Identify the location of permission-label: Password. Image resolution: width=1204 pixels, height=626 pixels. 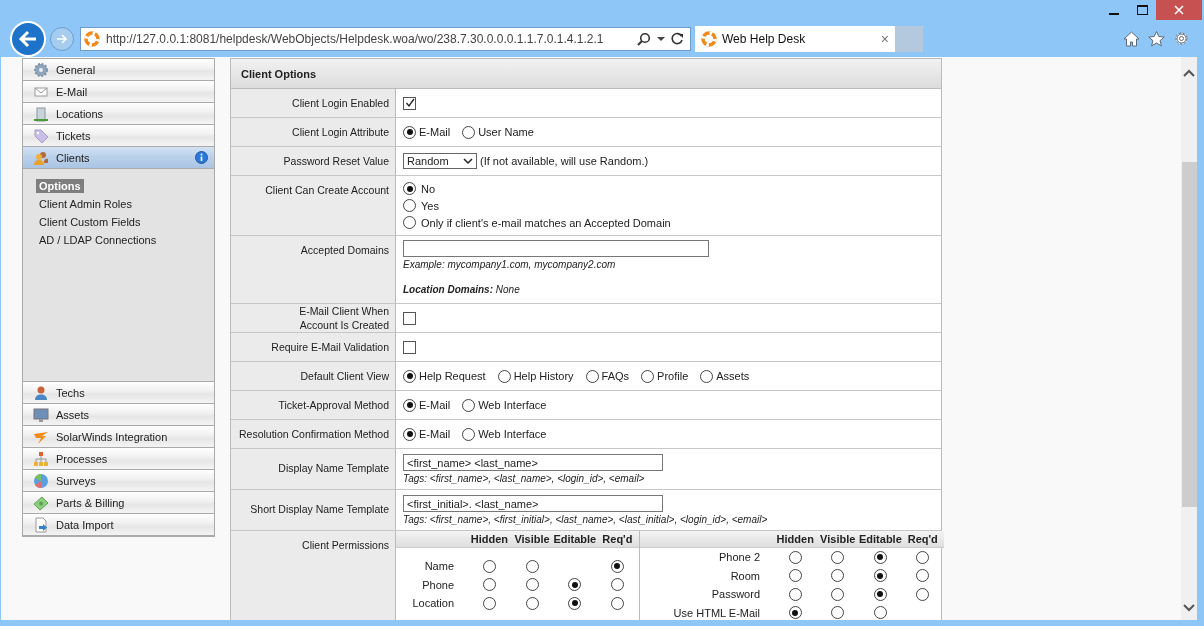
(735, 594).